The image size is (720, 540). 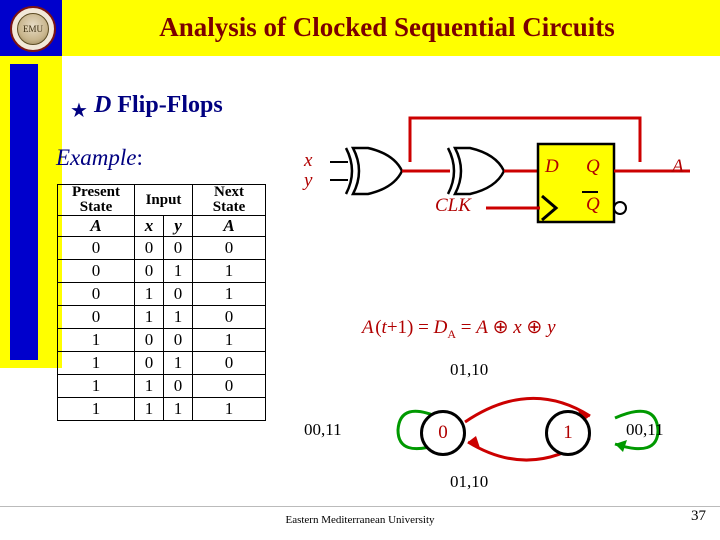 I want to click on cell-r5-c3: 0, so click(x=229, y=363).